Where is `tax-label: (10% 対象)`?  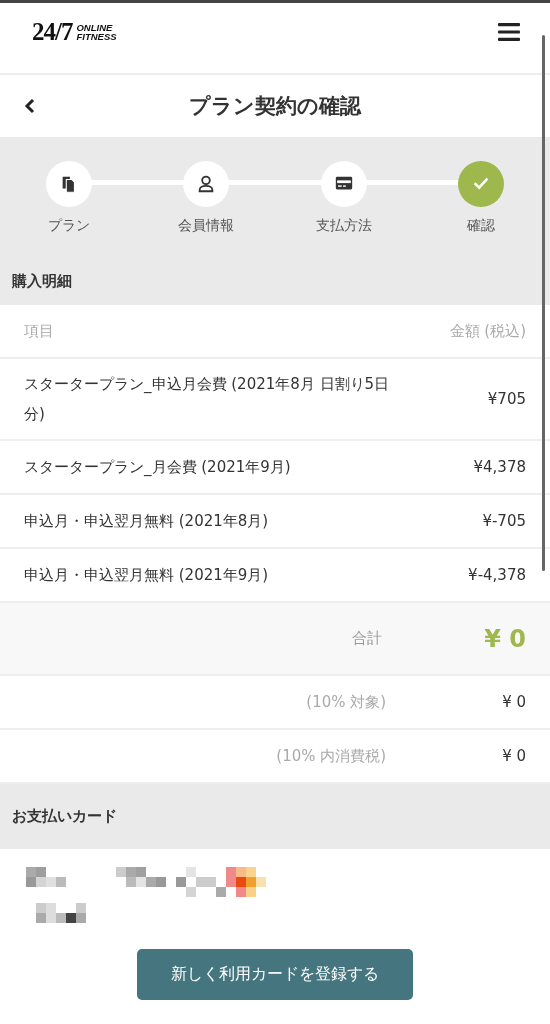
tax-label: (10% 対象) is located at coordinates (346, 702).